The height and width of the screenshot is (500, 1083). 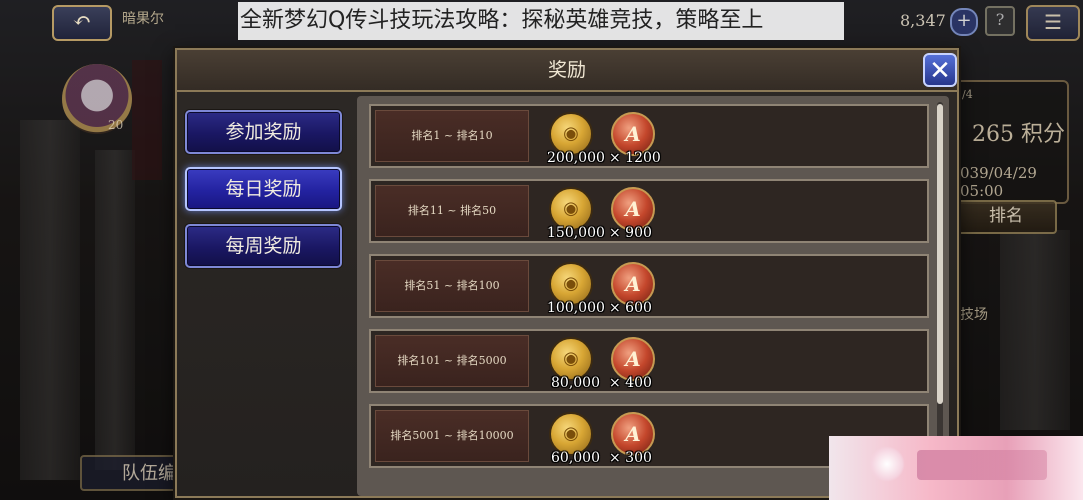 I want to click on help-icon: ?, so click(x=1000, y=19).